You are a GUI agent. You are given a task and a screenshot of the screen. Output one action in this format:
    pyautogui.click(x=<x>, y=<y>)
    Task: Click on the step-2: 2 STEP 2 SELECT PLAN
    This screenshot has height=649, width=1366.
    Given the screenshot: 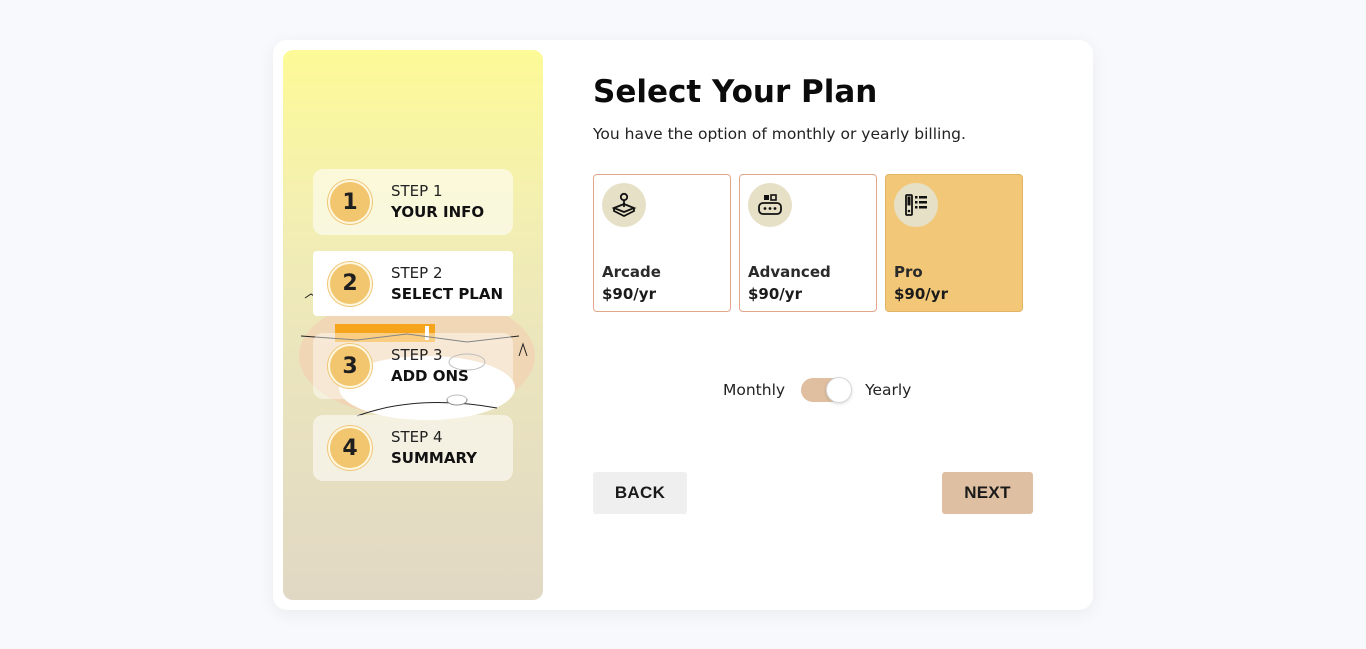 What is the action you would take?
    pyautogui.click(x=413, y=283)
    